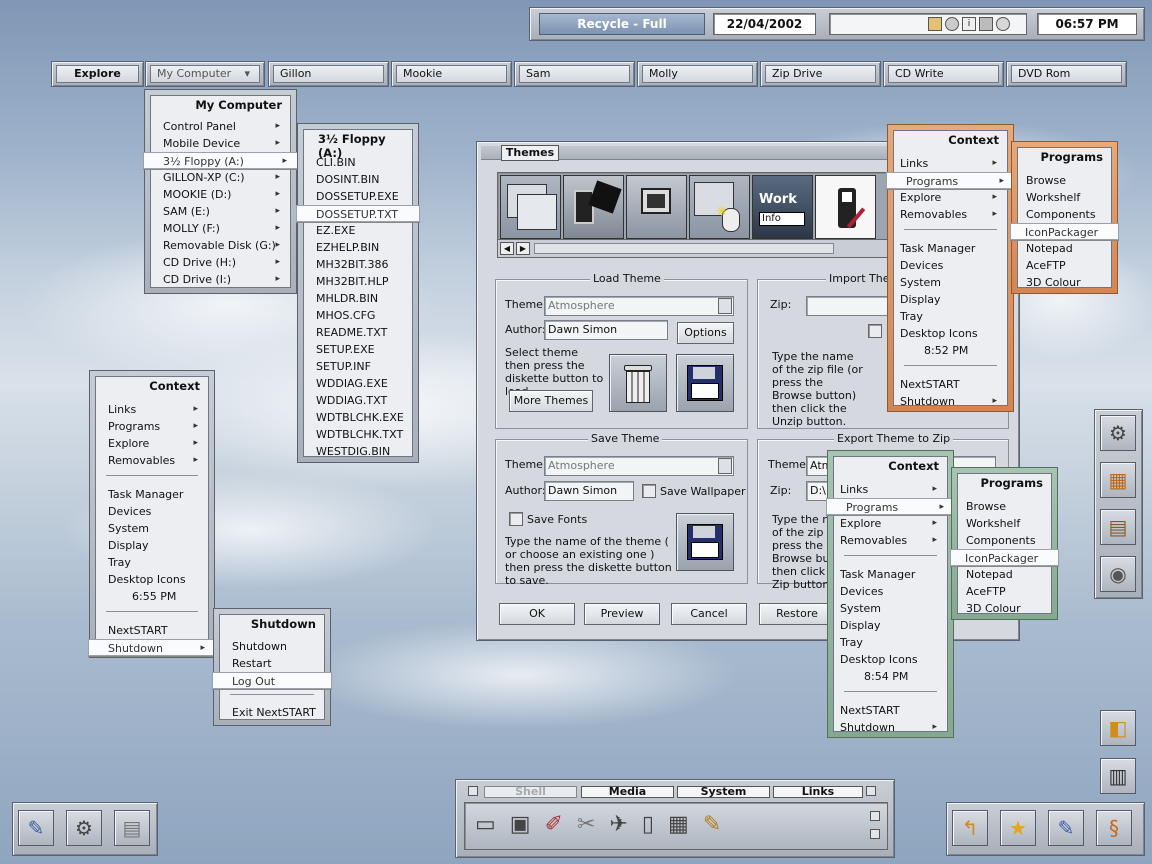  Describe the element at coordinates (639, 306) in the screenshot. I see `theme-select: Atmosphere` at that location.